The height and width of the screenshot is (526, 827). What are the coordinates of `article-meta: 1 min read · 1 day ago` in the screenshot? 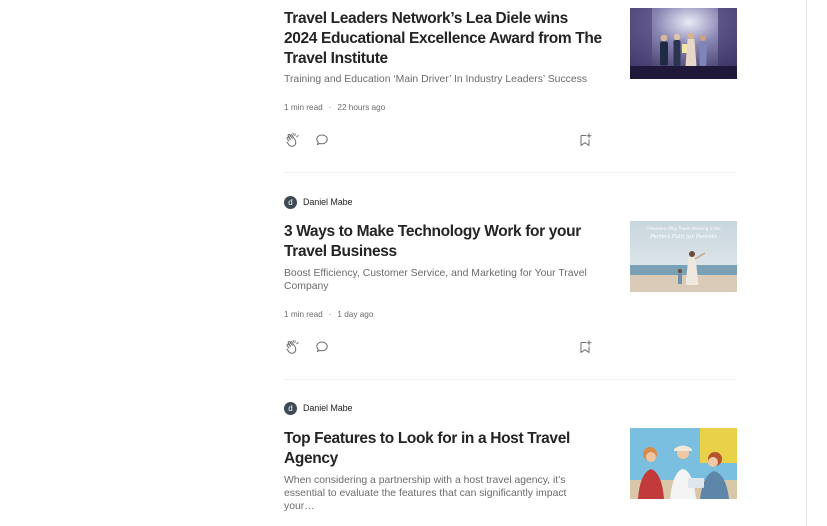 It's located at (328, 314).